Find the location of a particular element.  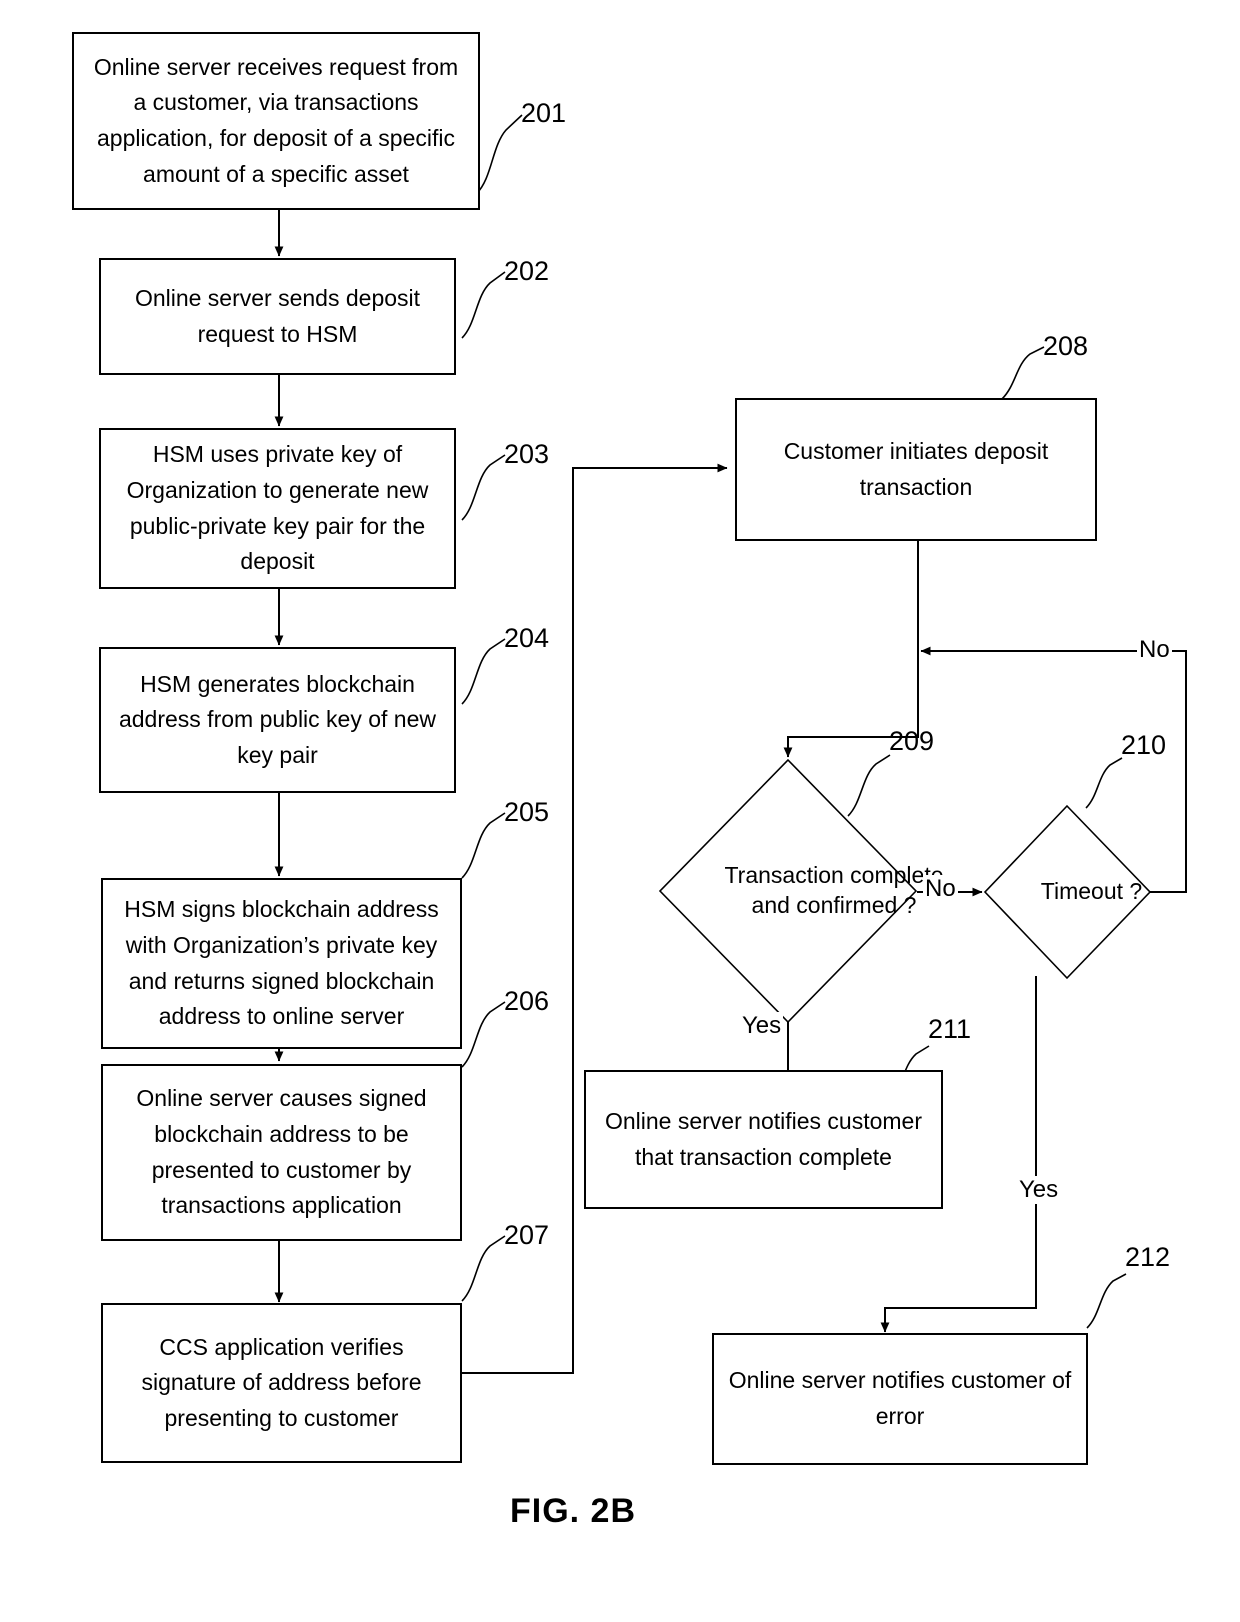

ref-204: 204 is located at coordinates (527, 638).